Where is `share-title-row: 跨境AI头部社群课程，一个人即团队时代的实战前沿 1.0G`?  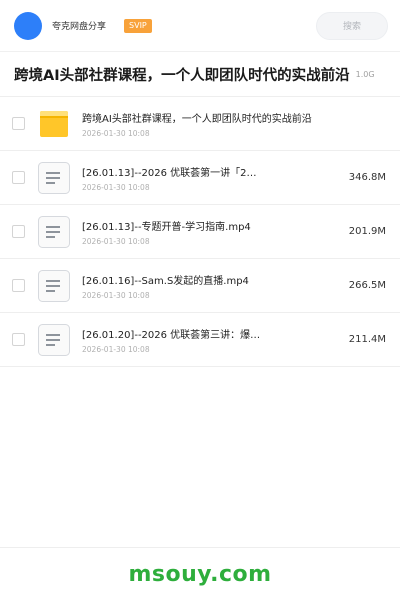
share-title-row: 跨境AI头部社群课程，一个人即团队时代的实战前沿 1.0G is located at coordinates (200, 75).